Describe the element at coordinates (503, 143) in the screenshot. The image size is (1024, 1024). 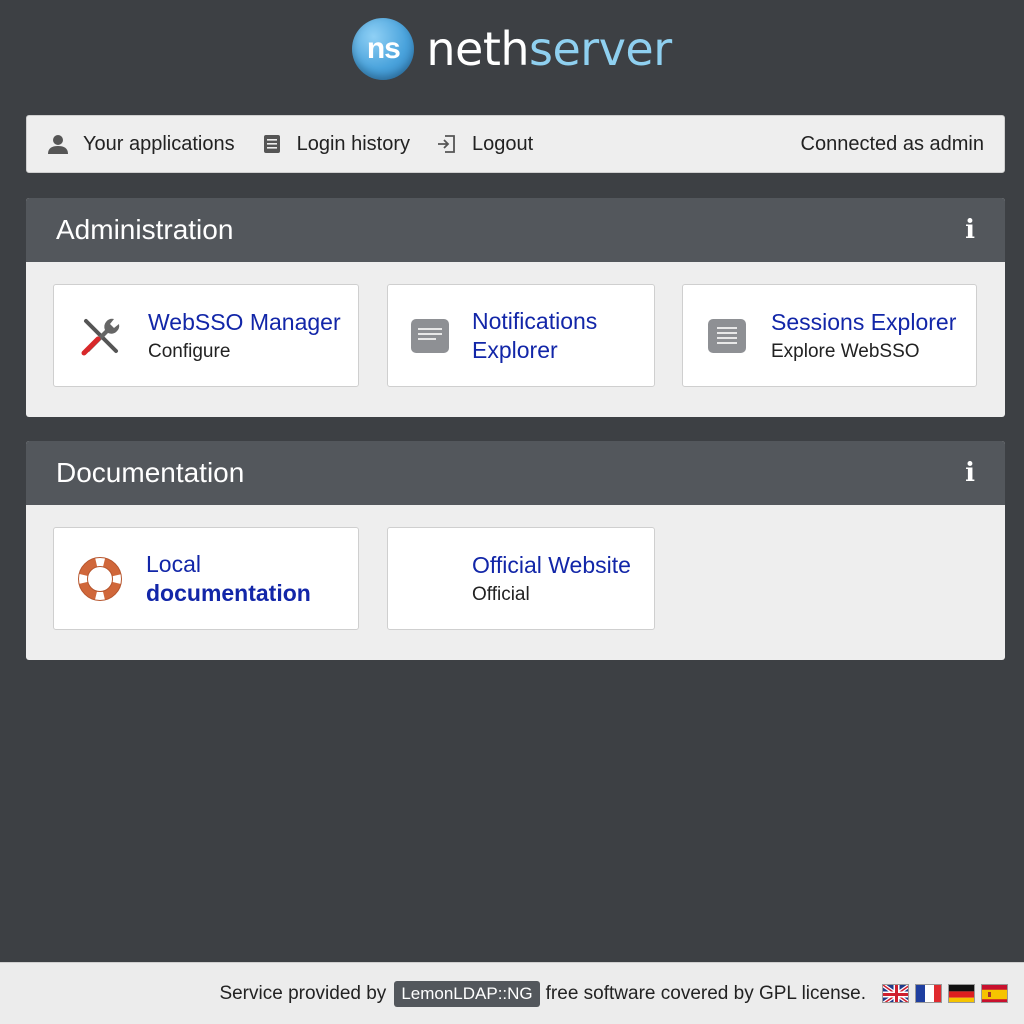
I see `nav-label: Logout` at that location.